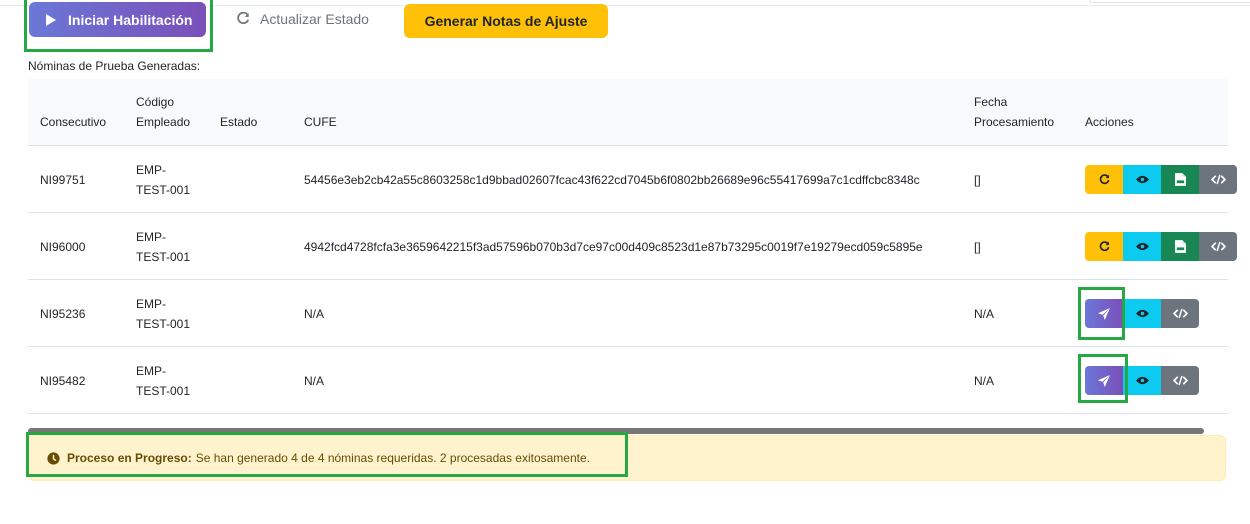 The image size is (1250, 524). What do you see at coordinates (63, 247) in the screenshot?
I see `cell-consecutivo: NI96000` at bounding box center [63, 247].